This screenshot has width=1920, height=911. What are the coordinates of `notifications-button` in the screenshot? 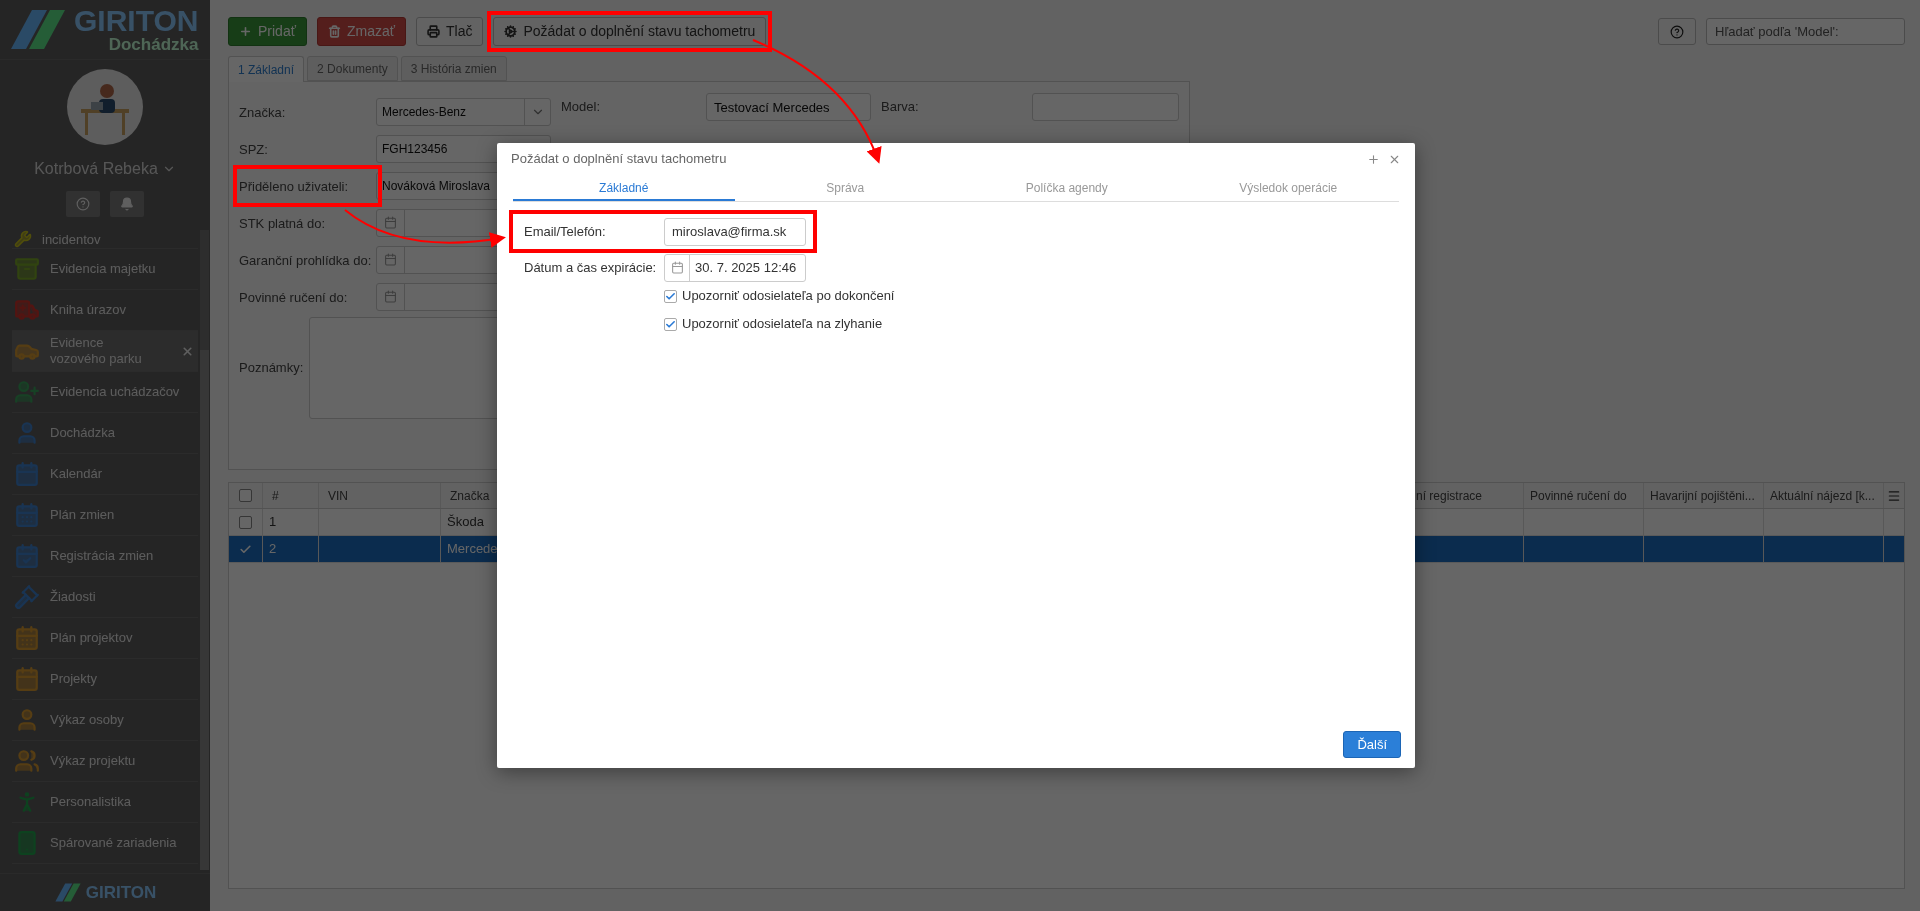 It's located at (127, 204).